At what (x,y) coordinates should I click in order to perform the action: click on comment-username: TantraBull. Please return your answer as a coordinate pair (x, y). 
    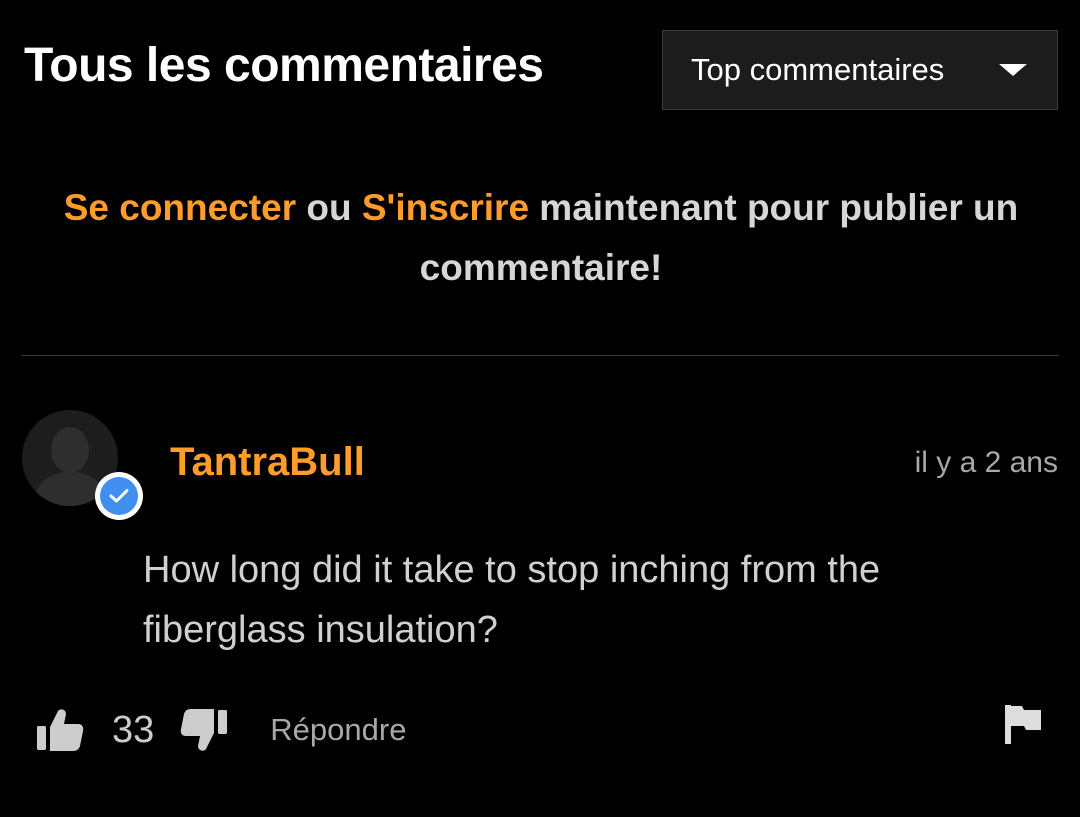
    Looking at the image, I should click on (267, 462).